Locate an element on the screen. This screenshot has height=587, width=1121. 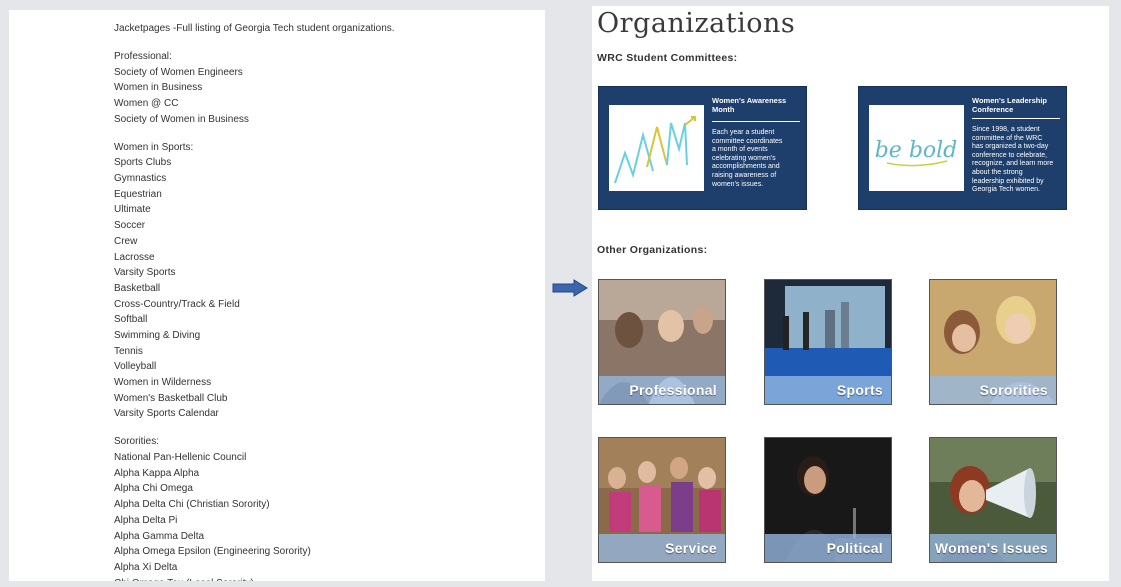
list-item: Crew is located at coordinates (324, 242).